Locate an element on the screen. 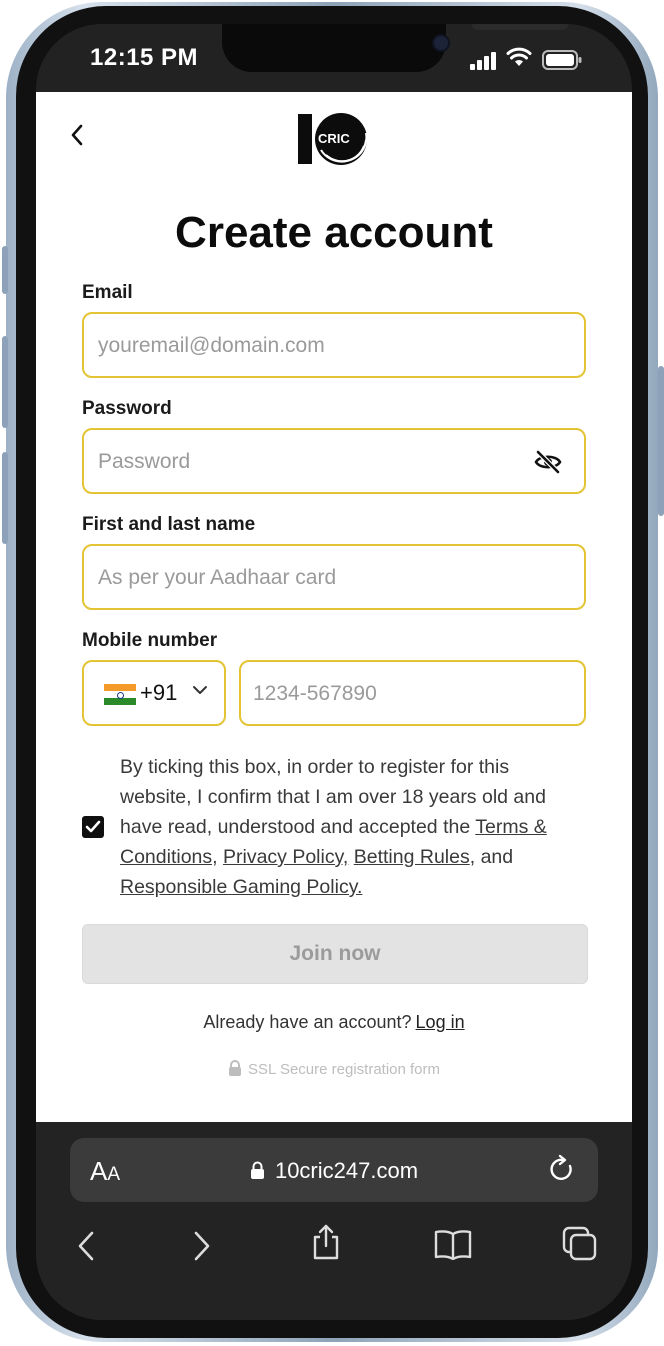 This screenshot has height=1346, width=664. mute-switch is located at coordinates (5, 270).